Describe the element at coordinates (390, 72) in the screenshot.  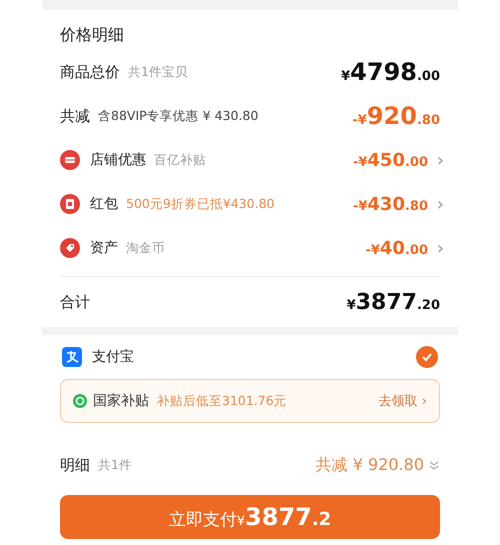
I see `price: ¥4798.00` at that location.